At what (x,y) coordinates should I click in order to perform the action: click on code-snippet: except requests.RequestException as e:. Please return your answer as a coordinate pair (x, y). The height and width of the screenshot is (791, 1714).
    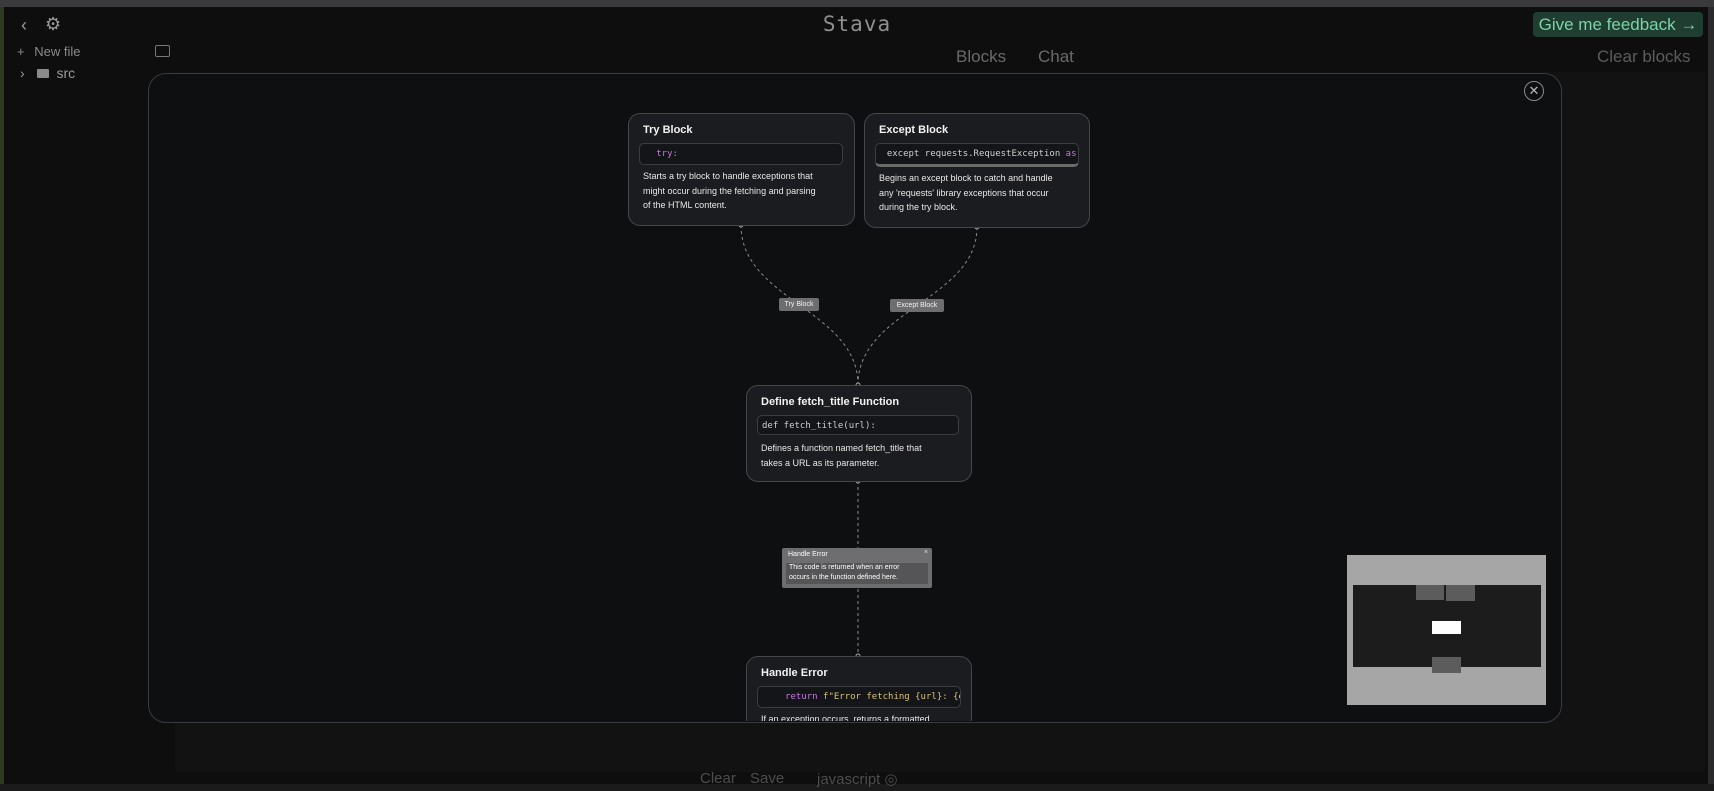
    Looking at the image, I should click on (977, 155).